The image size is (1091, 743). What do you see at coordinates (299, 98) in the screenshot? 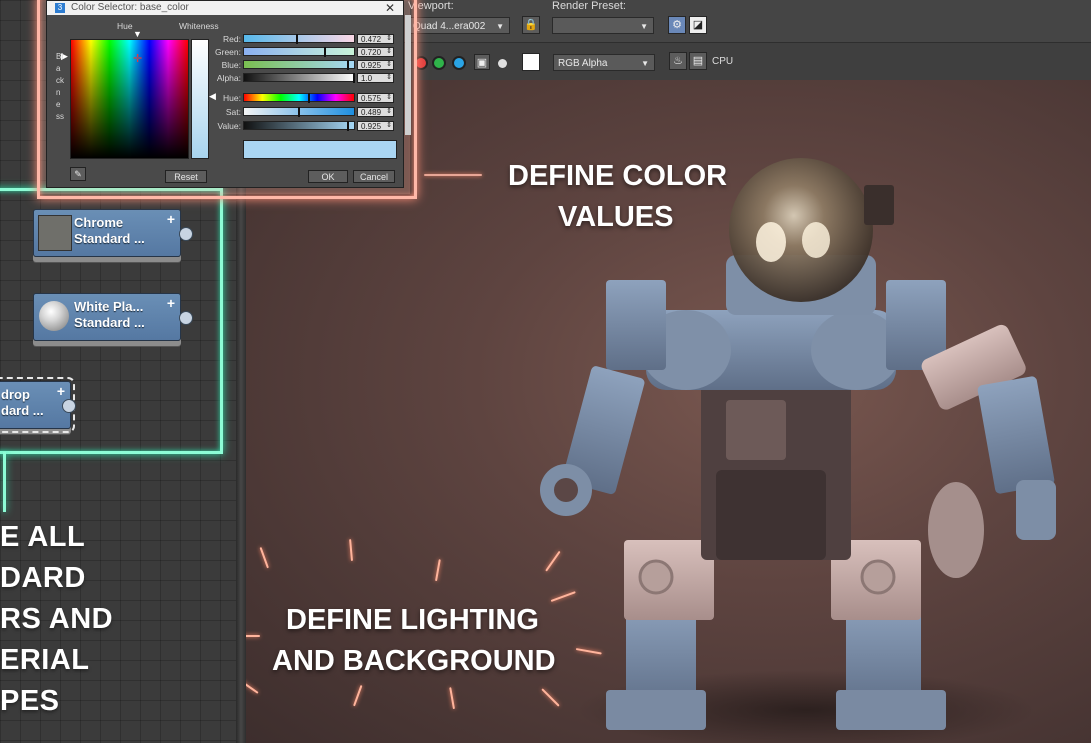
I see `hue-slider` at bounding box center [299, 98].